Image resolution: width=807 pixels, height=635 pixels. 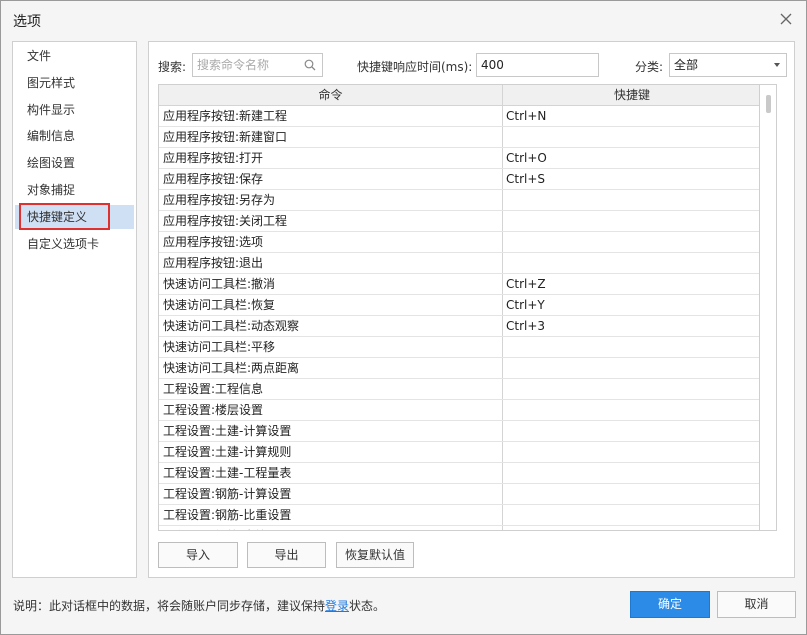 What do you see at coordinates (768, 307) in the screenshot?
I see `table-scrollbar` at bounding box center [768, 307].